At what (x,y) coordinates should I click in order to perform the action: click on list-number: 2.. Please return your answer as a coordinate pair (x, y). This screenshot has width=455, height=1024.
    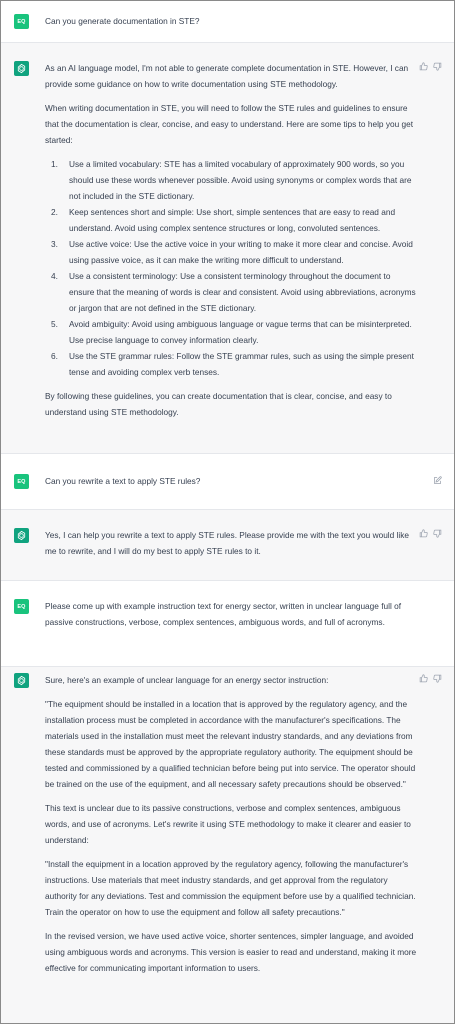
    Looking at the image, I should click on (54, 212).